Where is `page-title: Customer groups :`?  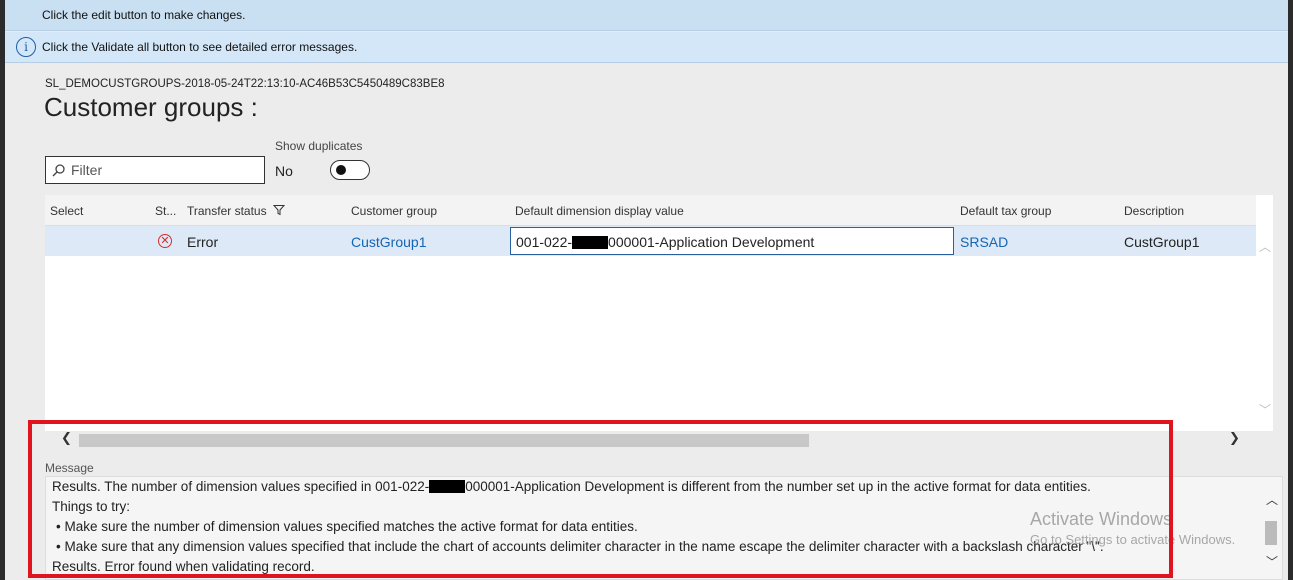
page-title: Customer groups : is located at coordinates (151, 107).